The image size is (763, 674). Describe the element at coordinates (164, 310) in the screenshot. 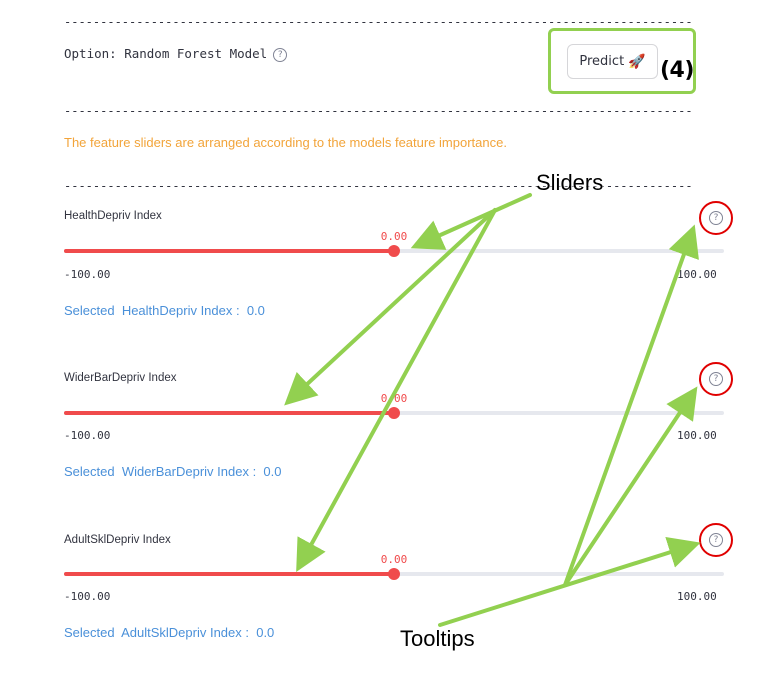

I see `selected-value-text: Selected HealthDepriv Index : 0.0` at that location.